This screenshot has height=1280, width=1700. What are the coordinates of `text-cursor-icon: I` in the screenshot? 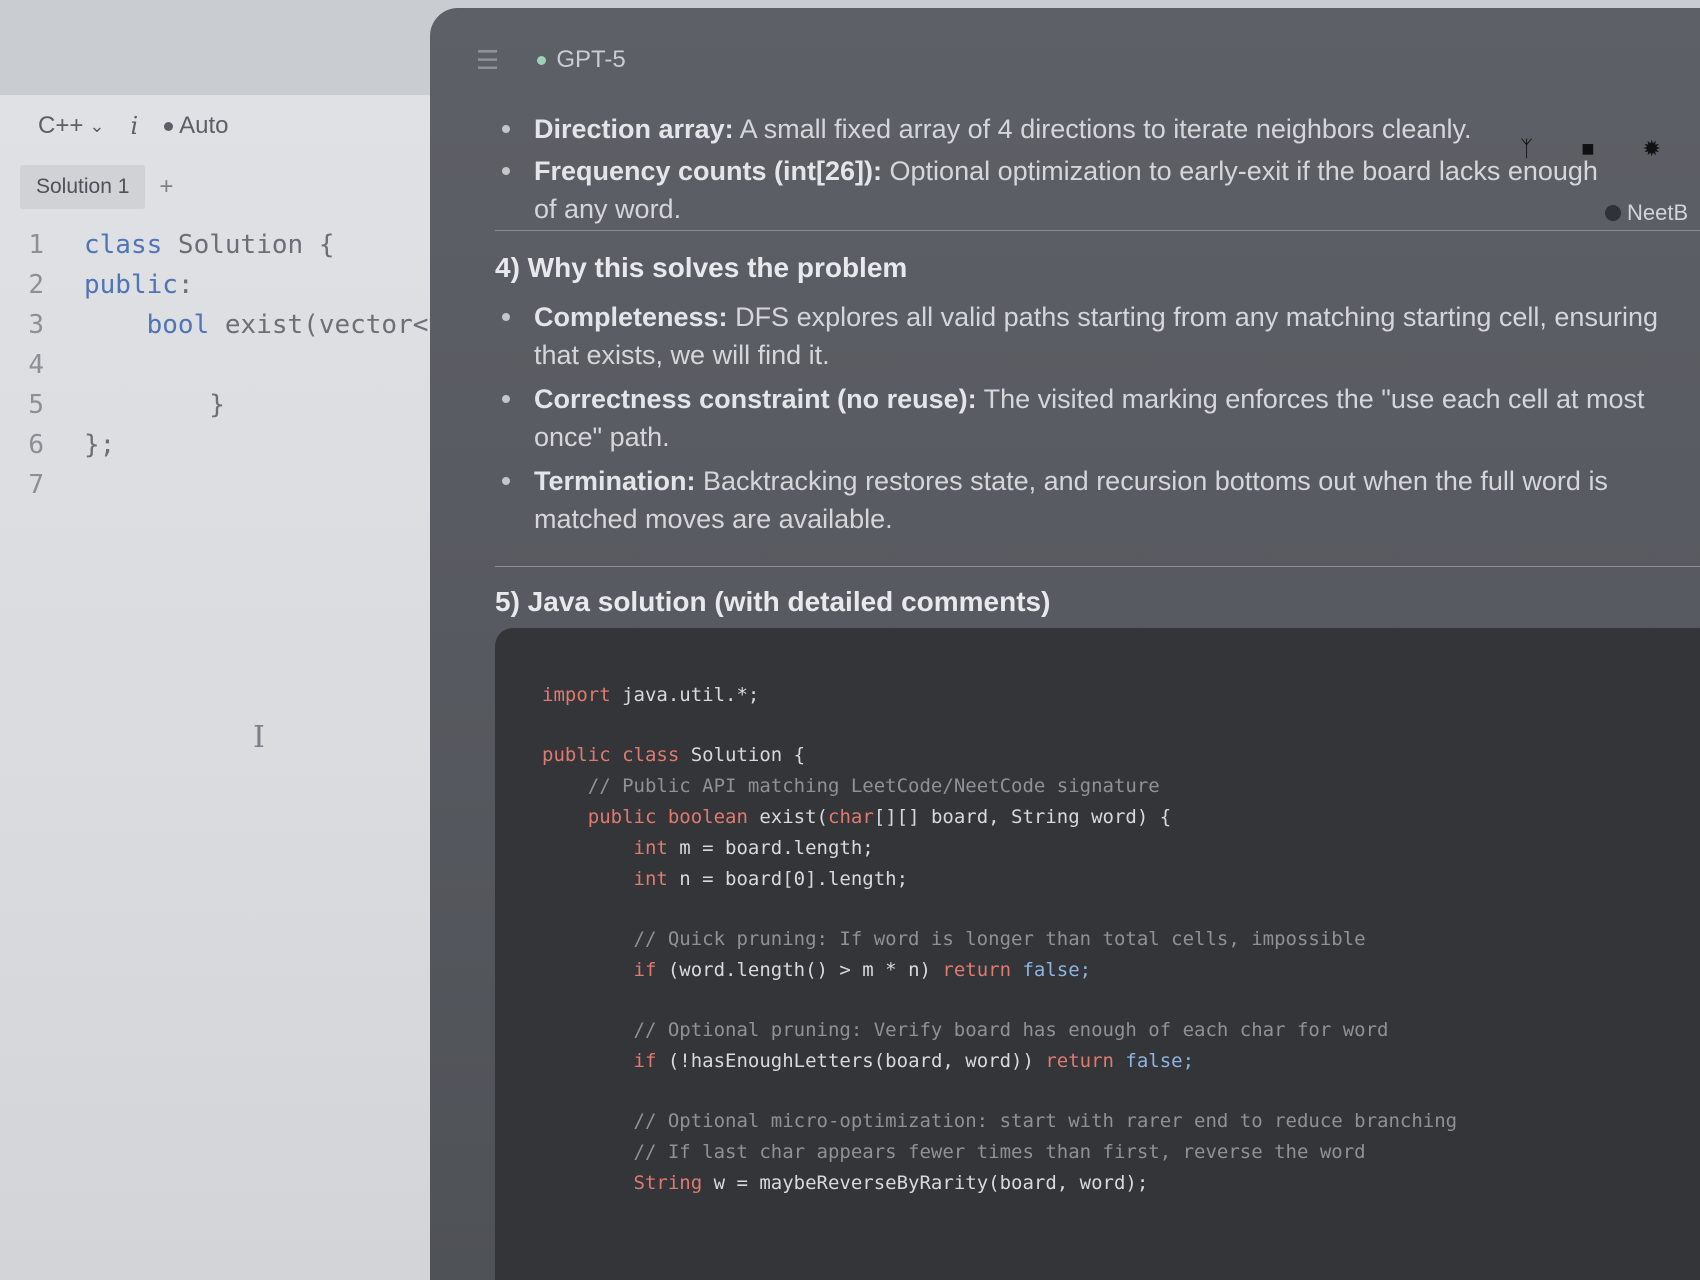 It's located at (259, 737).